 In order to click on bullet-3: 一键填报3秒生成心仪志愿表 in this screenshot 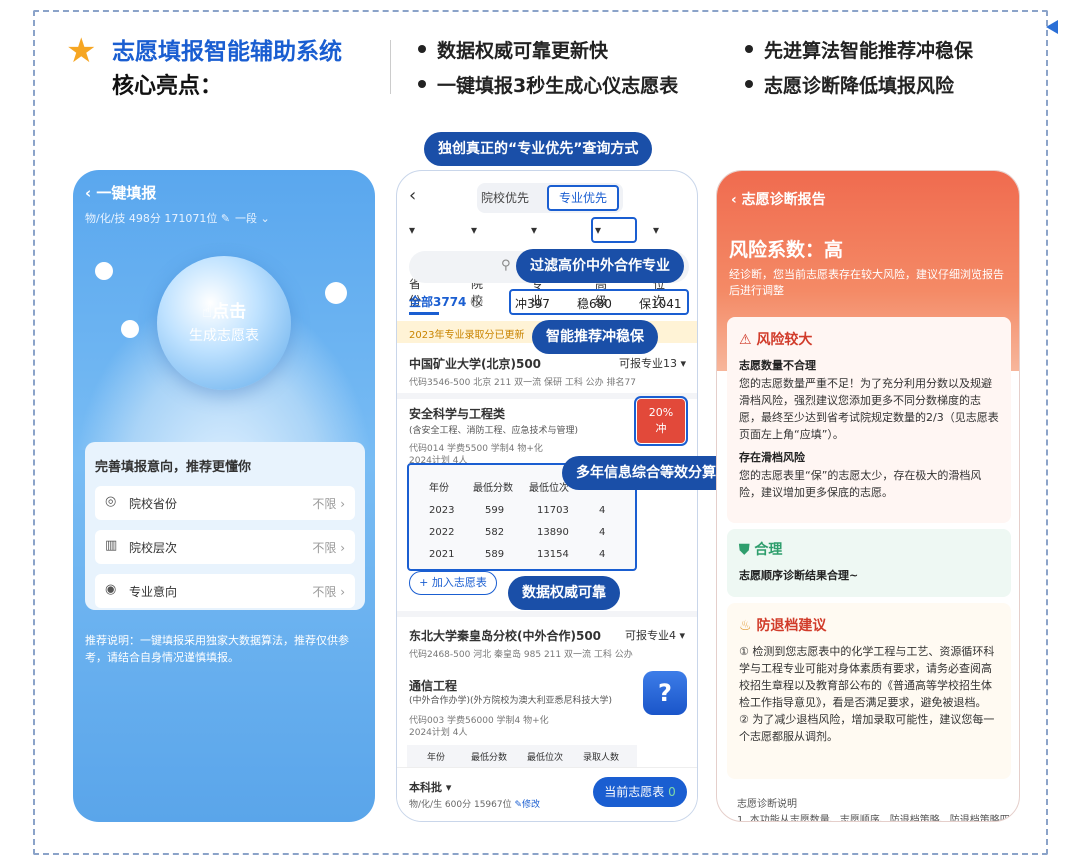, I will do `click(548, 84)`.